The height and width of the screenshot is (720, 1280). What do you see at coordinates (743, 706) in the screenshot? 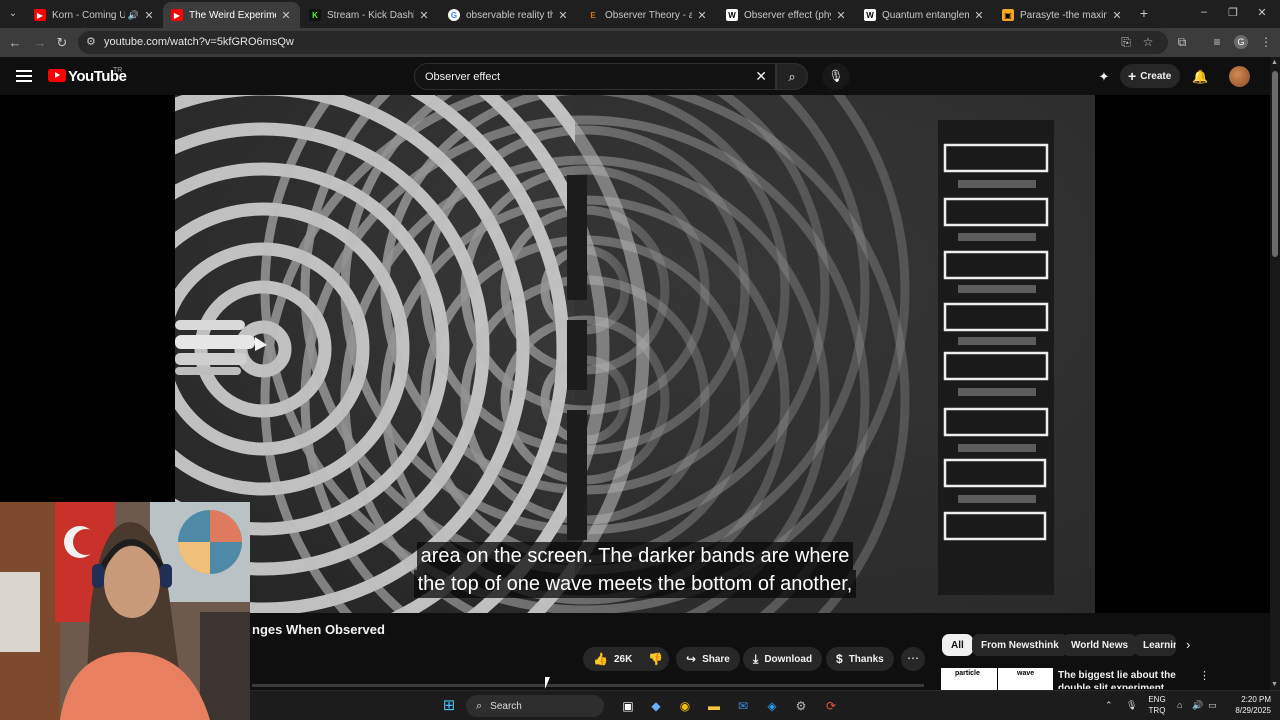
I see `mail-icon: ✉` at bounding box center [743, 706].